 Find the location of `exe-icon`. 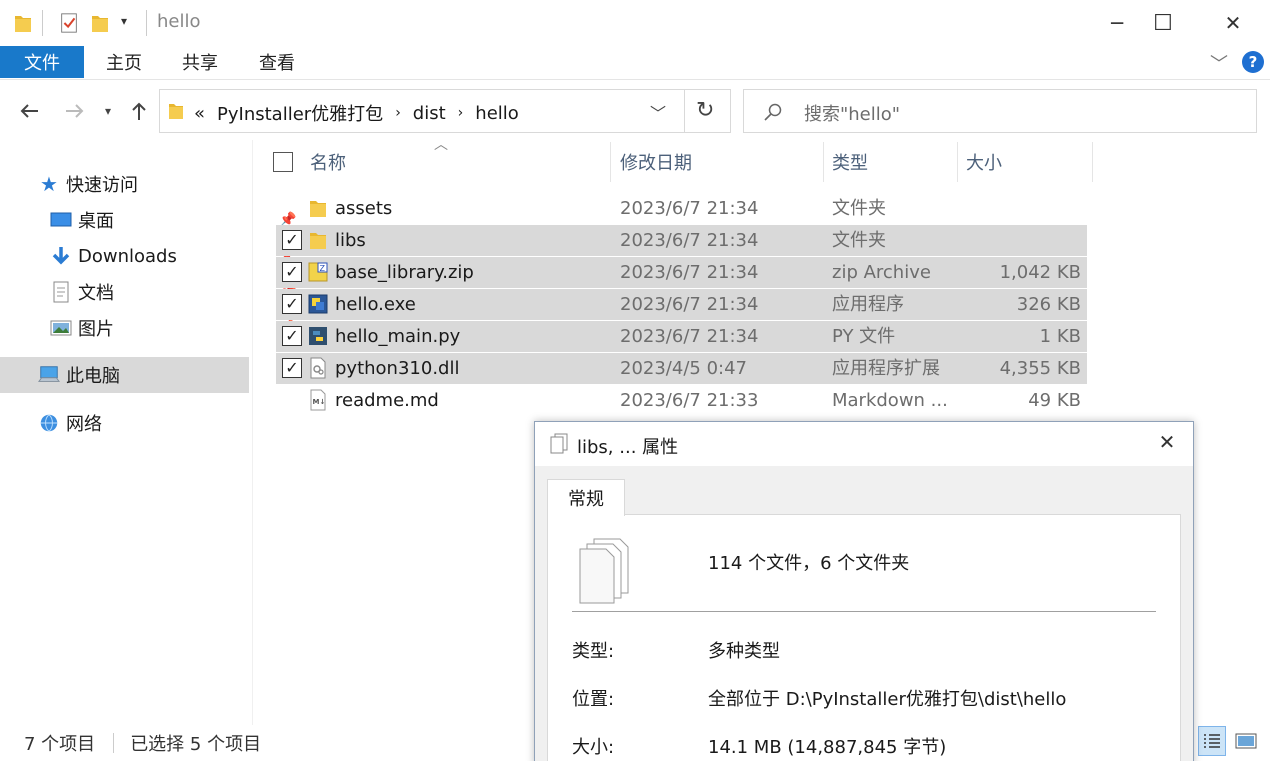

exe-icon is located at coordinates (318, 304).